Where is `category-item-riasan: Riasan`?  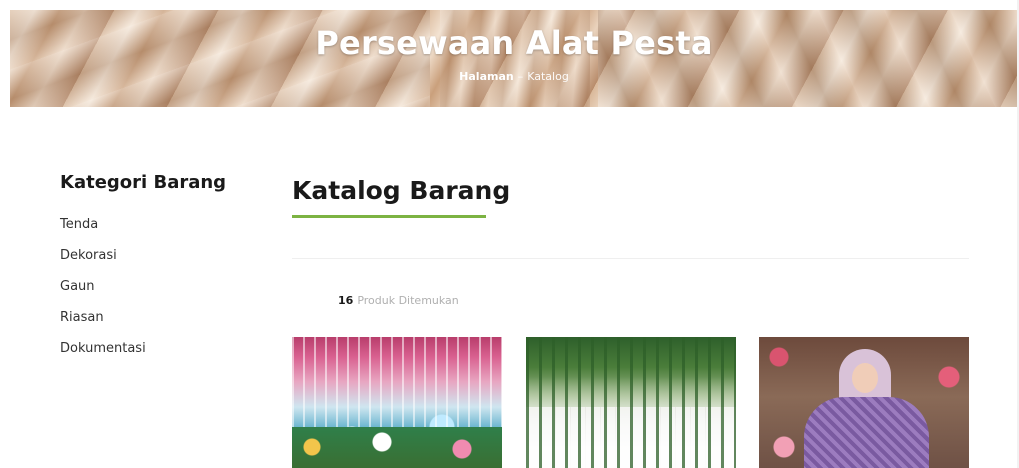 category-item-riasan: Riasan is located at coordinates (160, 325).